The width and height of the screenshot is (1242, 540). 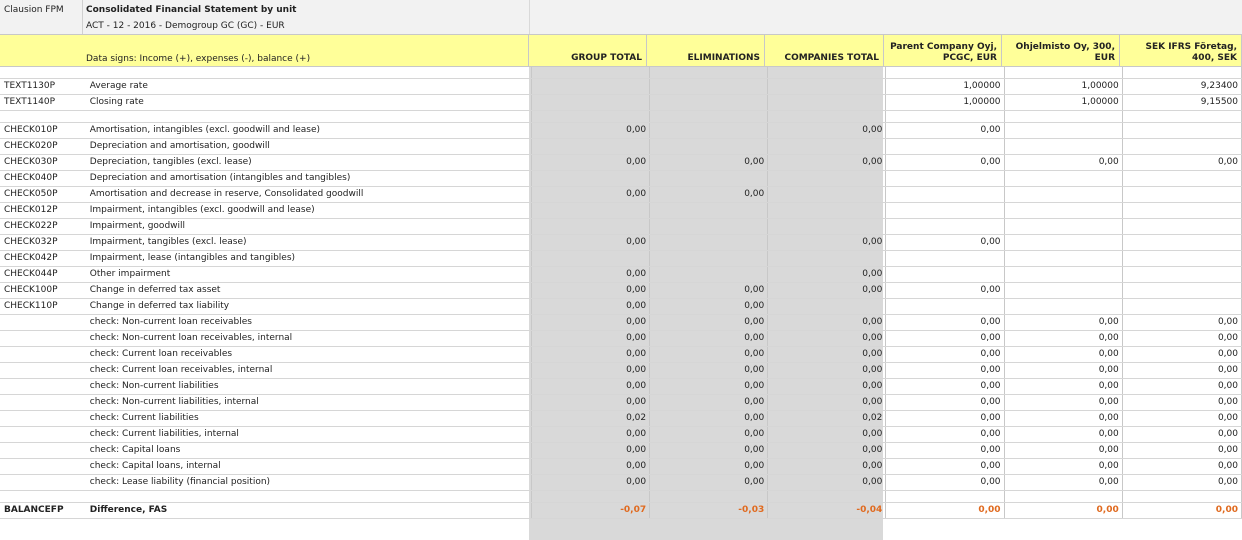 I want to click on row-description-cell: Impairment, goodwill, so click(x=309, y=226).